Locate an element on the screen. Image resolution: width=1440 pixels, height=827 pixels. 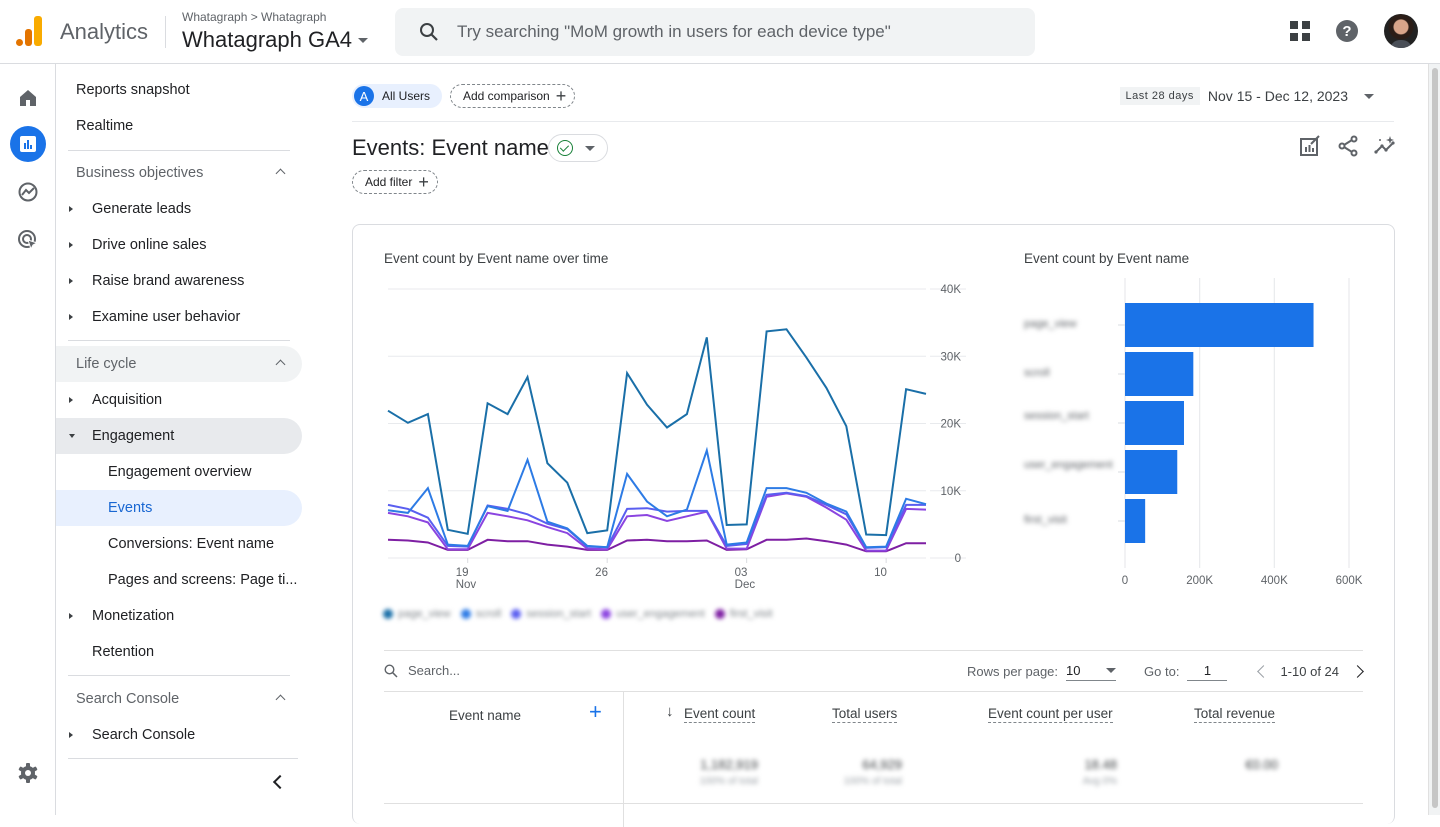
nav-raise-brand-awareness: Raise brand awareness is located at coordinates (179, 281).